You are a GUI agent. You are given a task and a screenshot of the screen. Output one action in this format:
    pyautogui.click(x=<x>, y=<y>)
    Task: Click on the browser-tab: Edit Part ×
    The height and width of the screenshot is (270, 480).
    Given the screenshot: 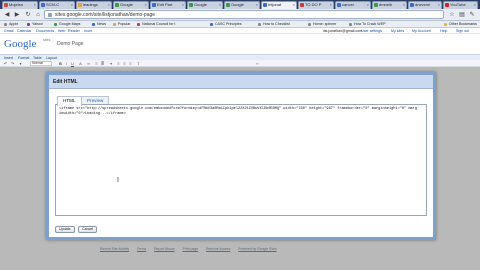 What is the action you would take?
    pyautogui.click(x=168, y=5)
    